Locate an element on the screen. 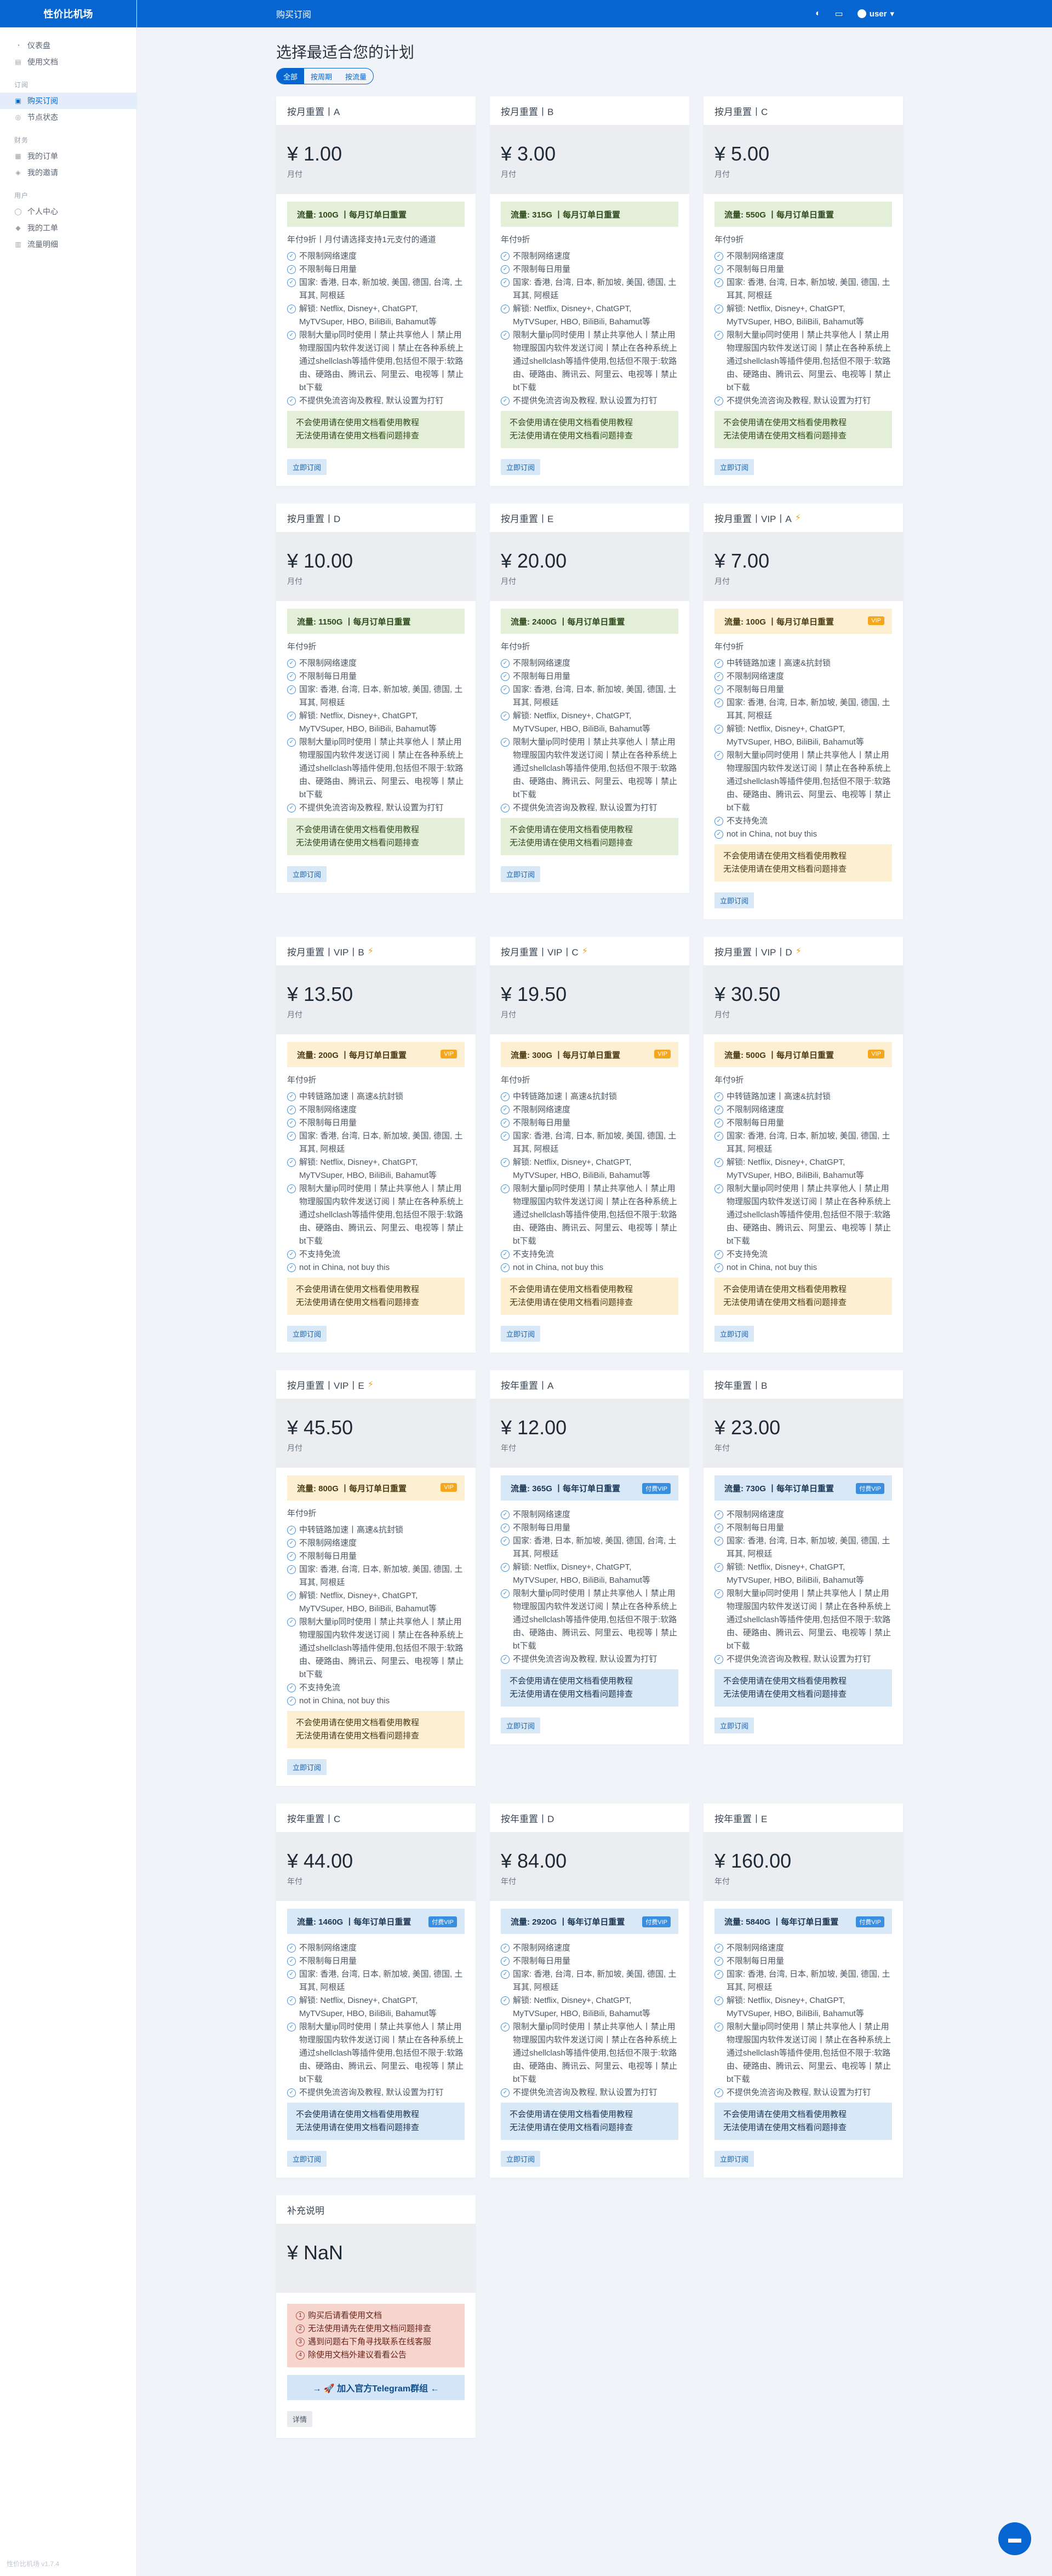 The width and height of the screenshot is (1052, 2576). info-line-text: 无法使用请先在使用文档问题排查 is located at coordinates (370, 2328).